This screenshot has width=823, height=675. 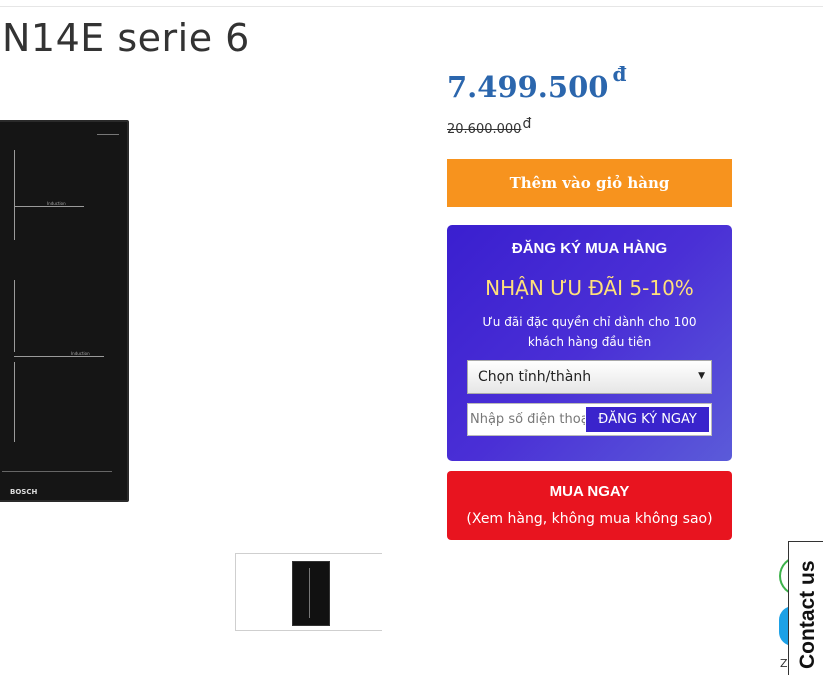 I want to click on contact-us-label: Contact us, so click(x=807, y=614).